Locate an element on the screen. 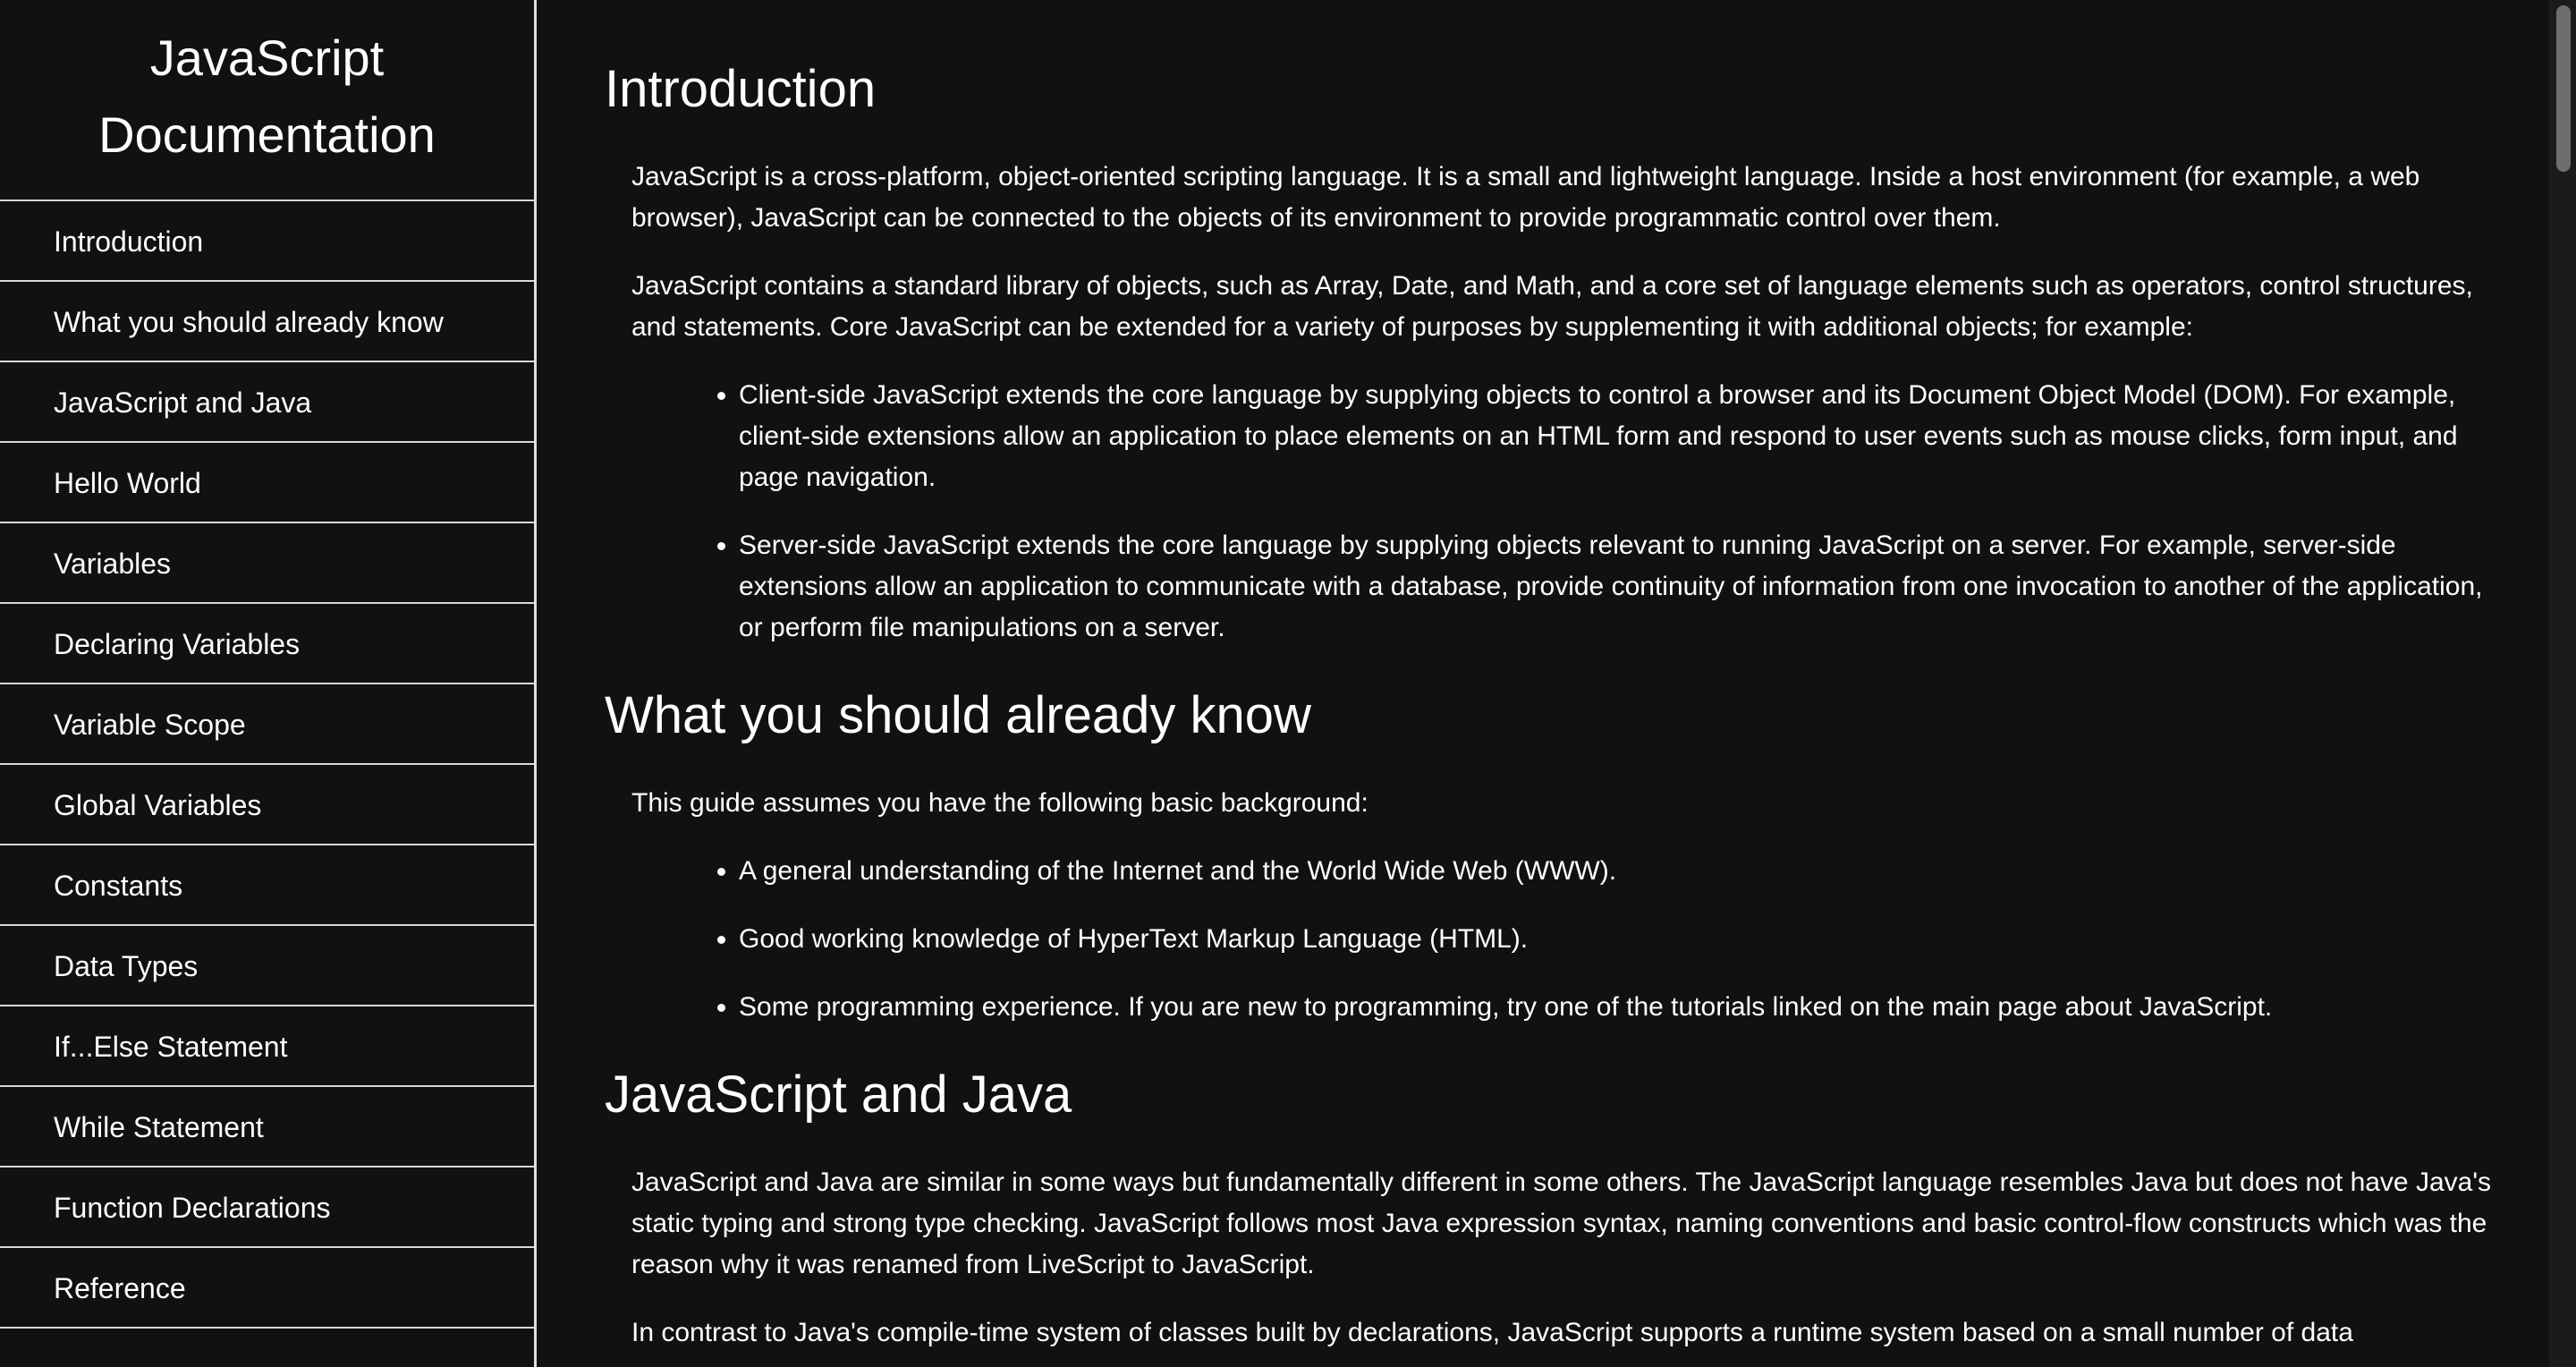 The height and width of the screenshot is (1367, 2576). section-title-introduction: Introduction is located at coordinates (741, 89).